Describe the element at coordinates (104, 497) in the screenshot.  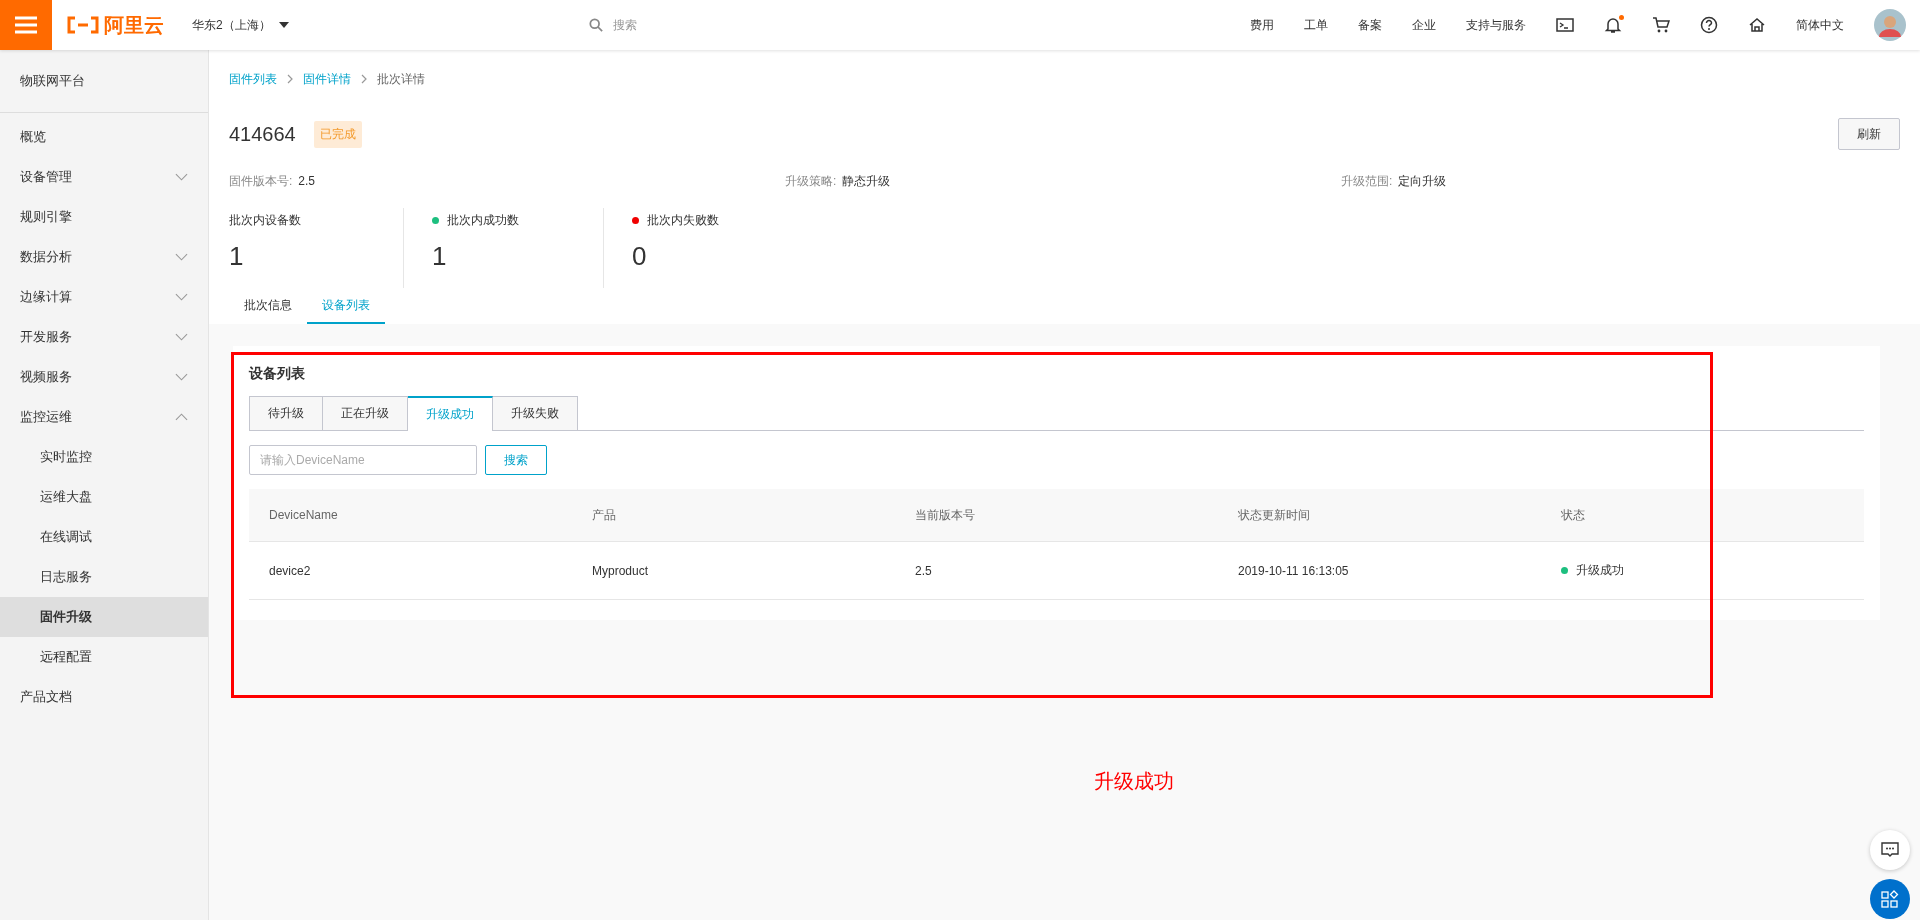
I see `sidebar-subitem: 运维大盘` at that location.